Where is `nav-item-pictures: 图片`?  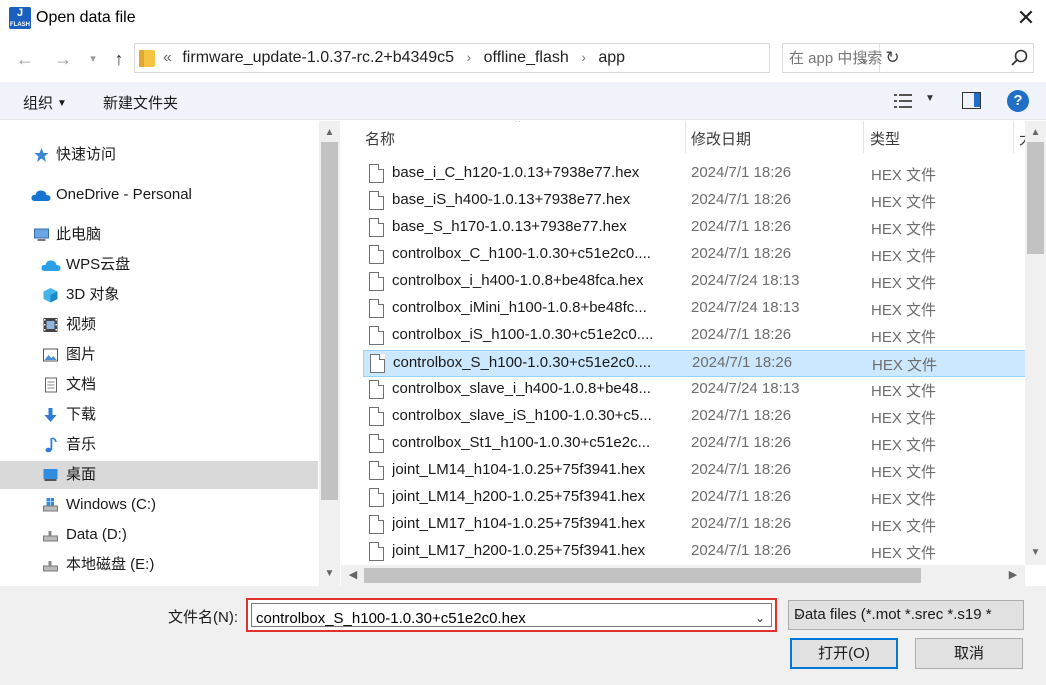 nav-item-pictures: 图片 is located at coordinates (159, 355).